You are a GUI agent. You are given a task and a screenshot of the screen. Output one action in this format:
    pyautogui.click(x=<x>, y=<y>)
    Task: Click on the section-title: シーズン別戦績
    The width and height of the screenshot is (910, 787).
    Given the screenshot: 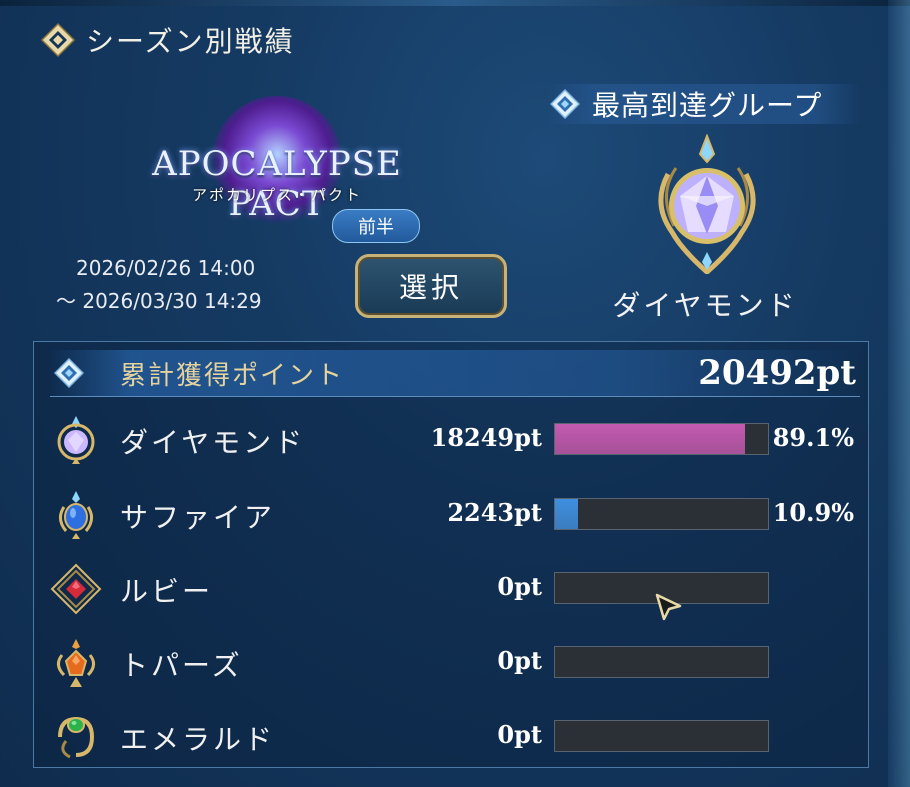 What is the action you would take?
    pyautogui.click(x=190, y=41)
    